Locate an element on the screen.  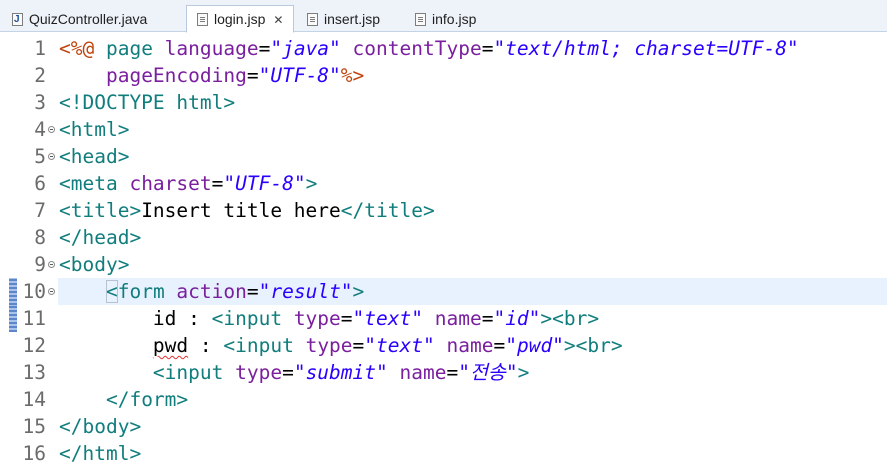
tab-label: login.jsp is located at coordinates (240, 19).